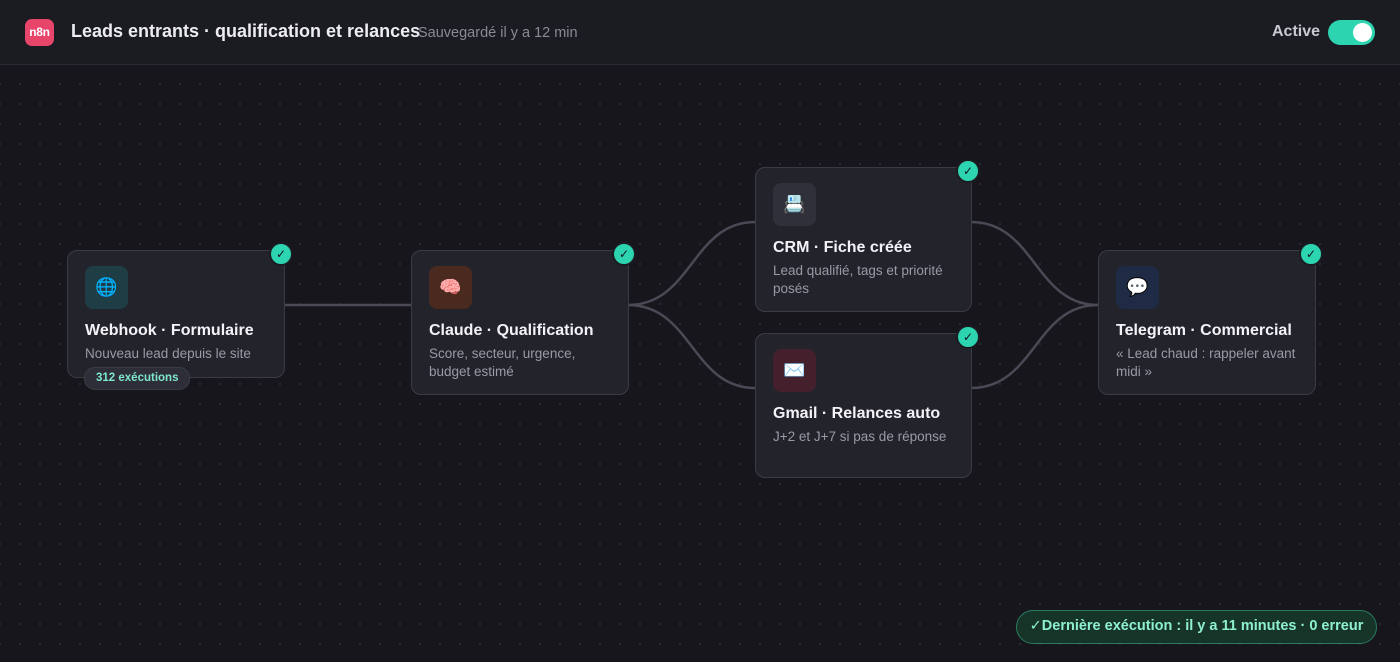 Image resolution: width=1400 pixels, height=662 pixels. Describe the element at coordinates (168, 353) in the screenshot. I see `node-description: Nouveau lead depuis le site` at that location.